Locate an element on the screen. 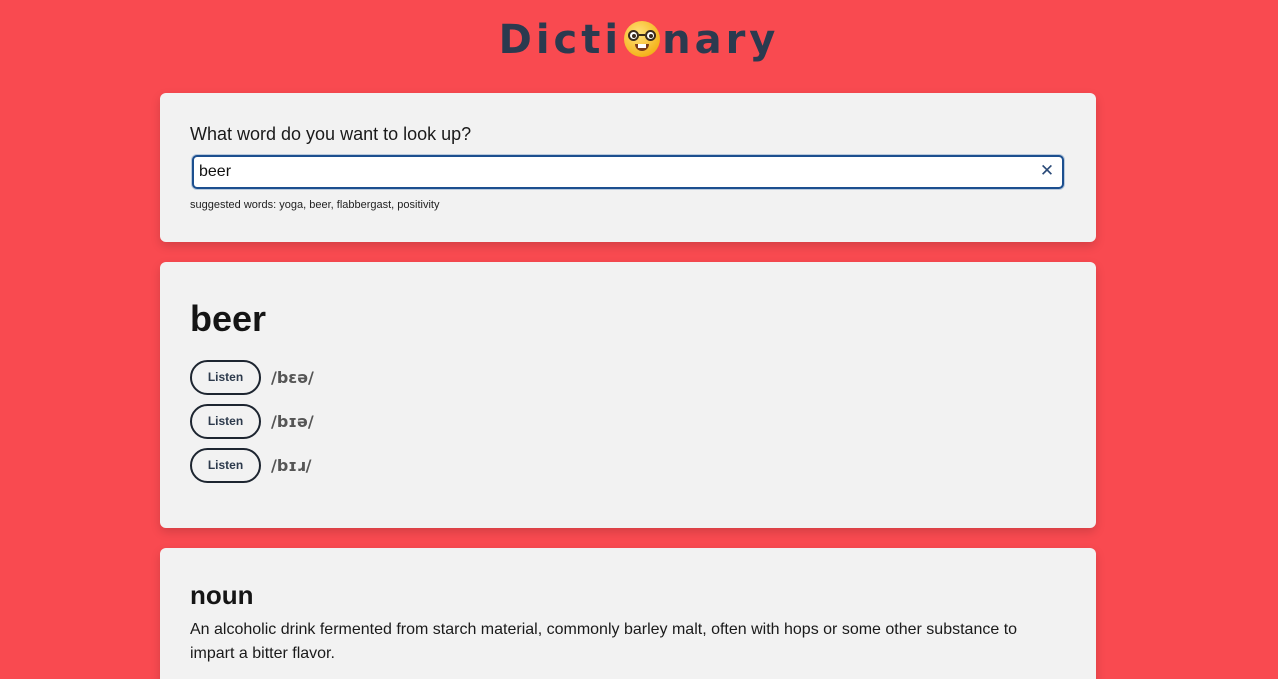 This screenshot has height=679, width=1278. phonetic-row: Listen /bɪɹ/ is located at coordinates (628, 465).